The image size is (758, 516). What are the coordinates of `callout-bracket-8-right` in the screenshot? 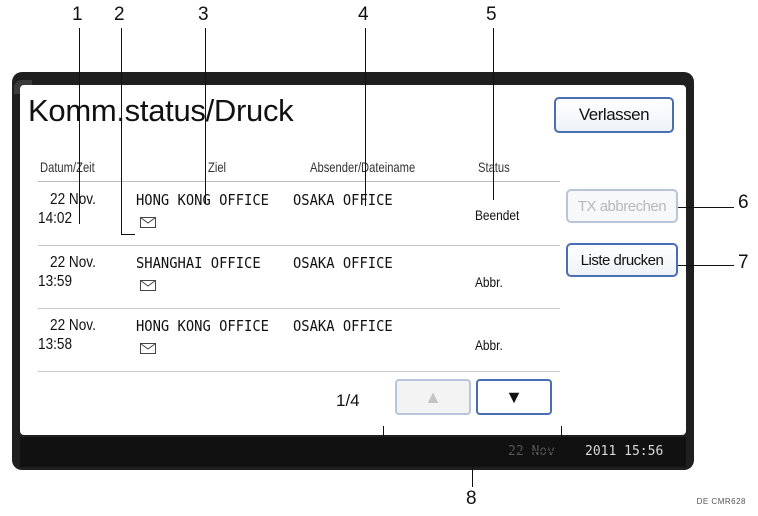 It's located at (561, 439).